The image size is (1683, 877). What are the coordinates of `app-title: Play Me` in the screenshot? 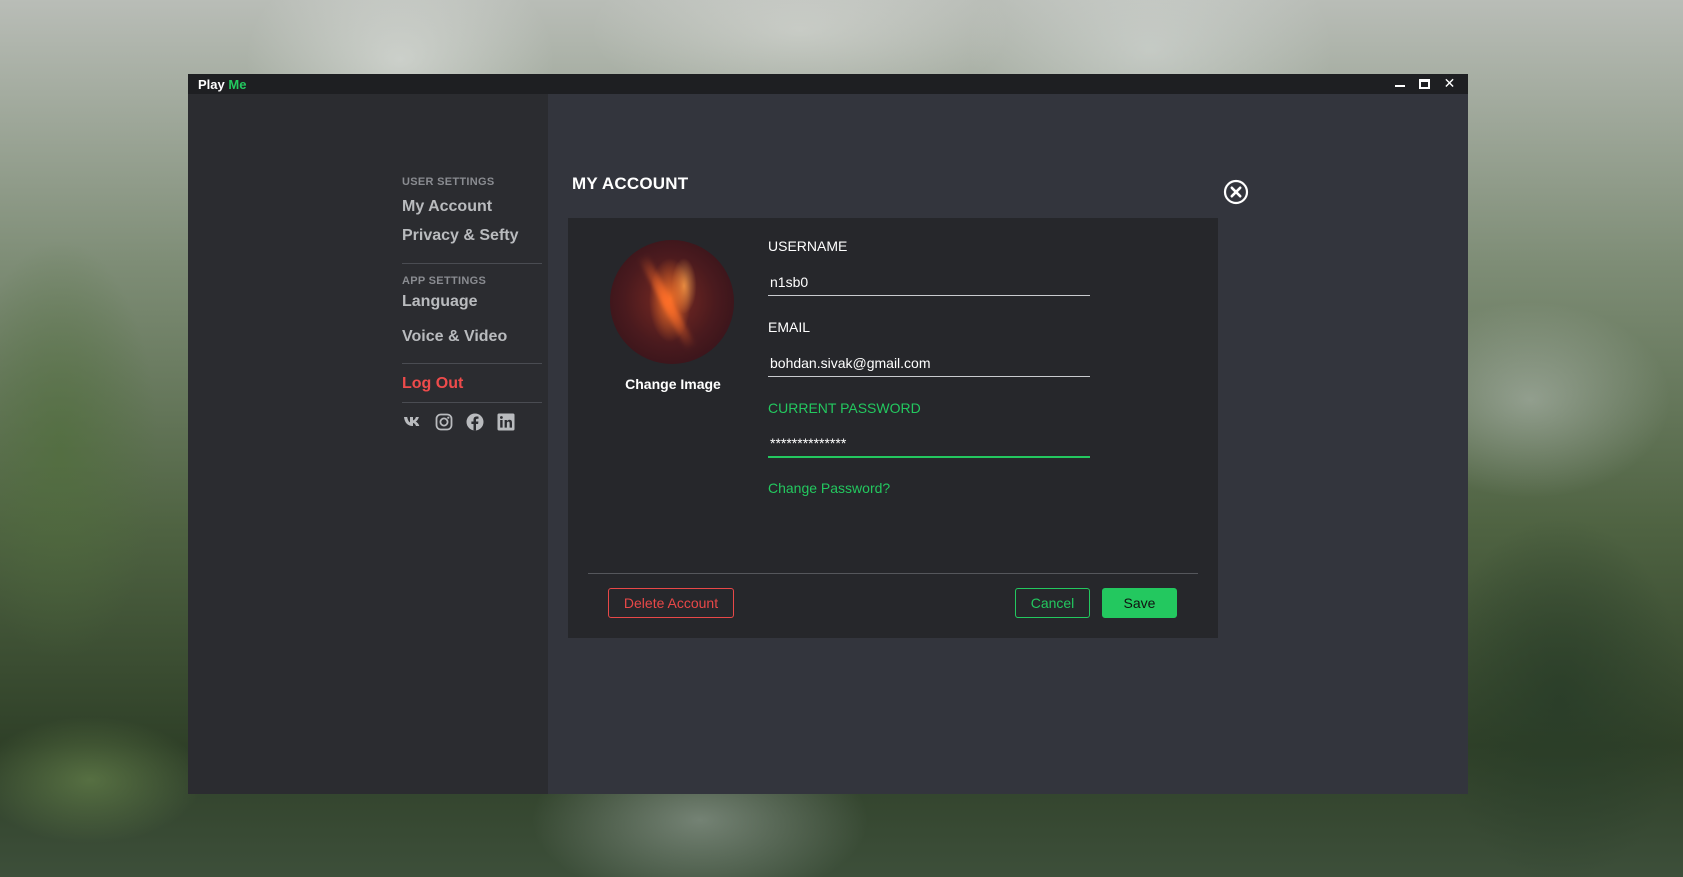 It's located at (222, 84).